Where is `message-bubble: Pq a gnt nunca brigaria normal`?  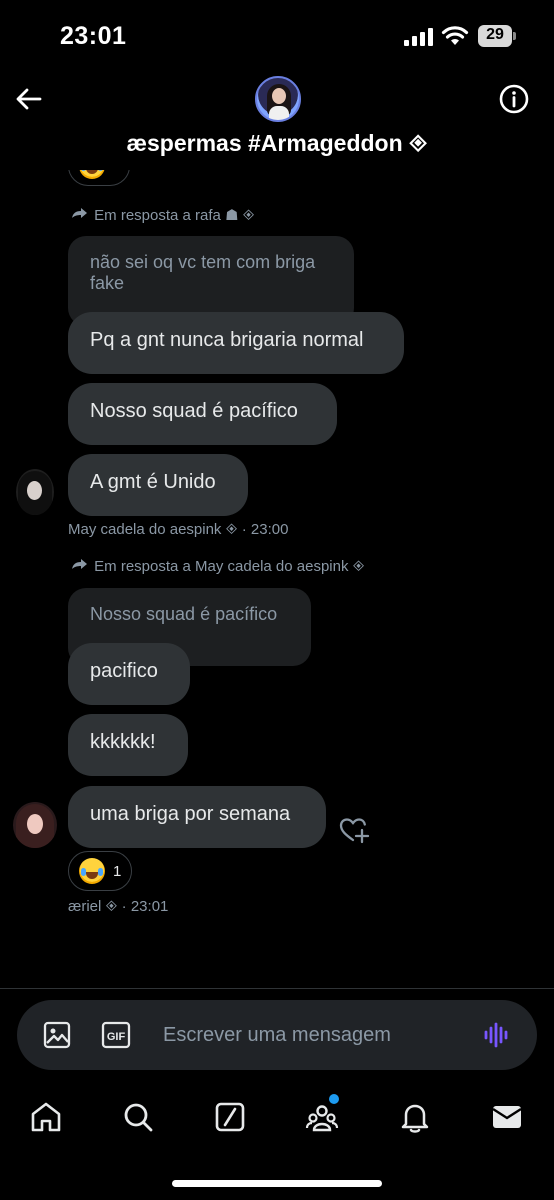 message-bubble: Pq a gnt nunca brigaria normal is located at coordinates (236, 343).